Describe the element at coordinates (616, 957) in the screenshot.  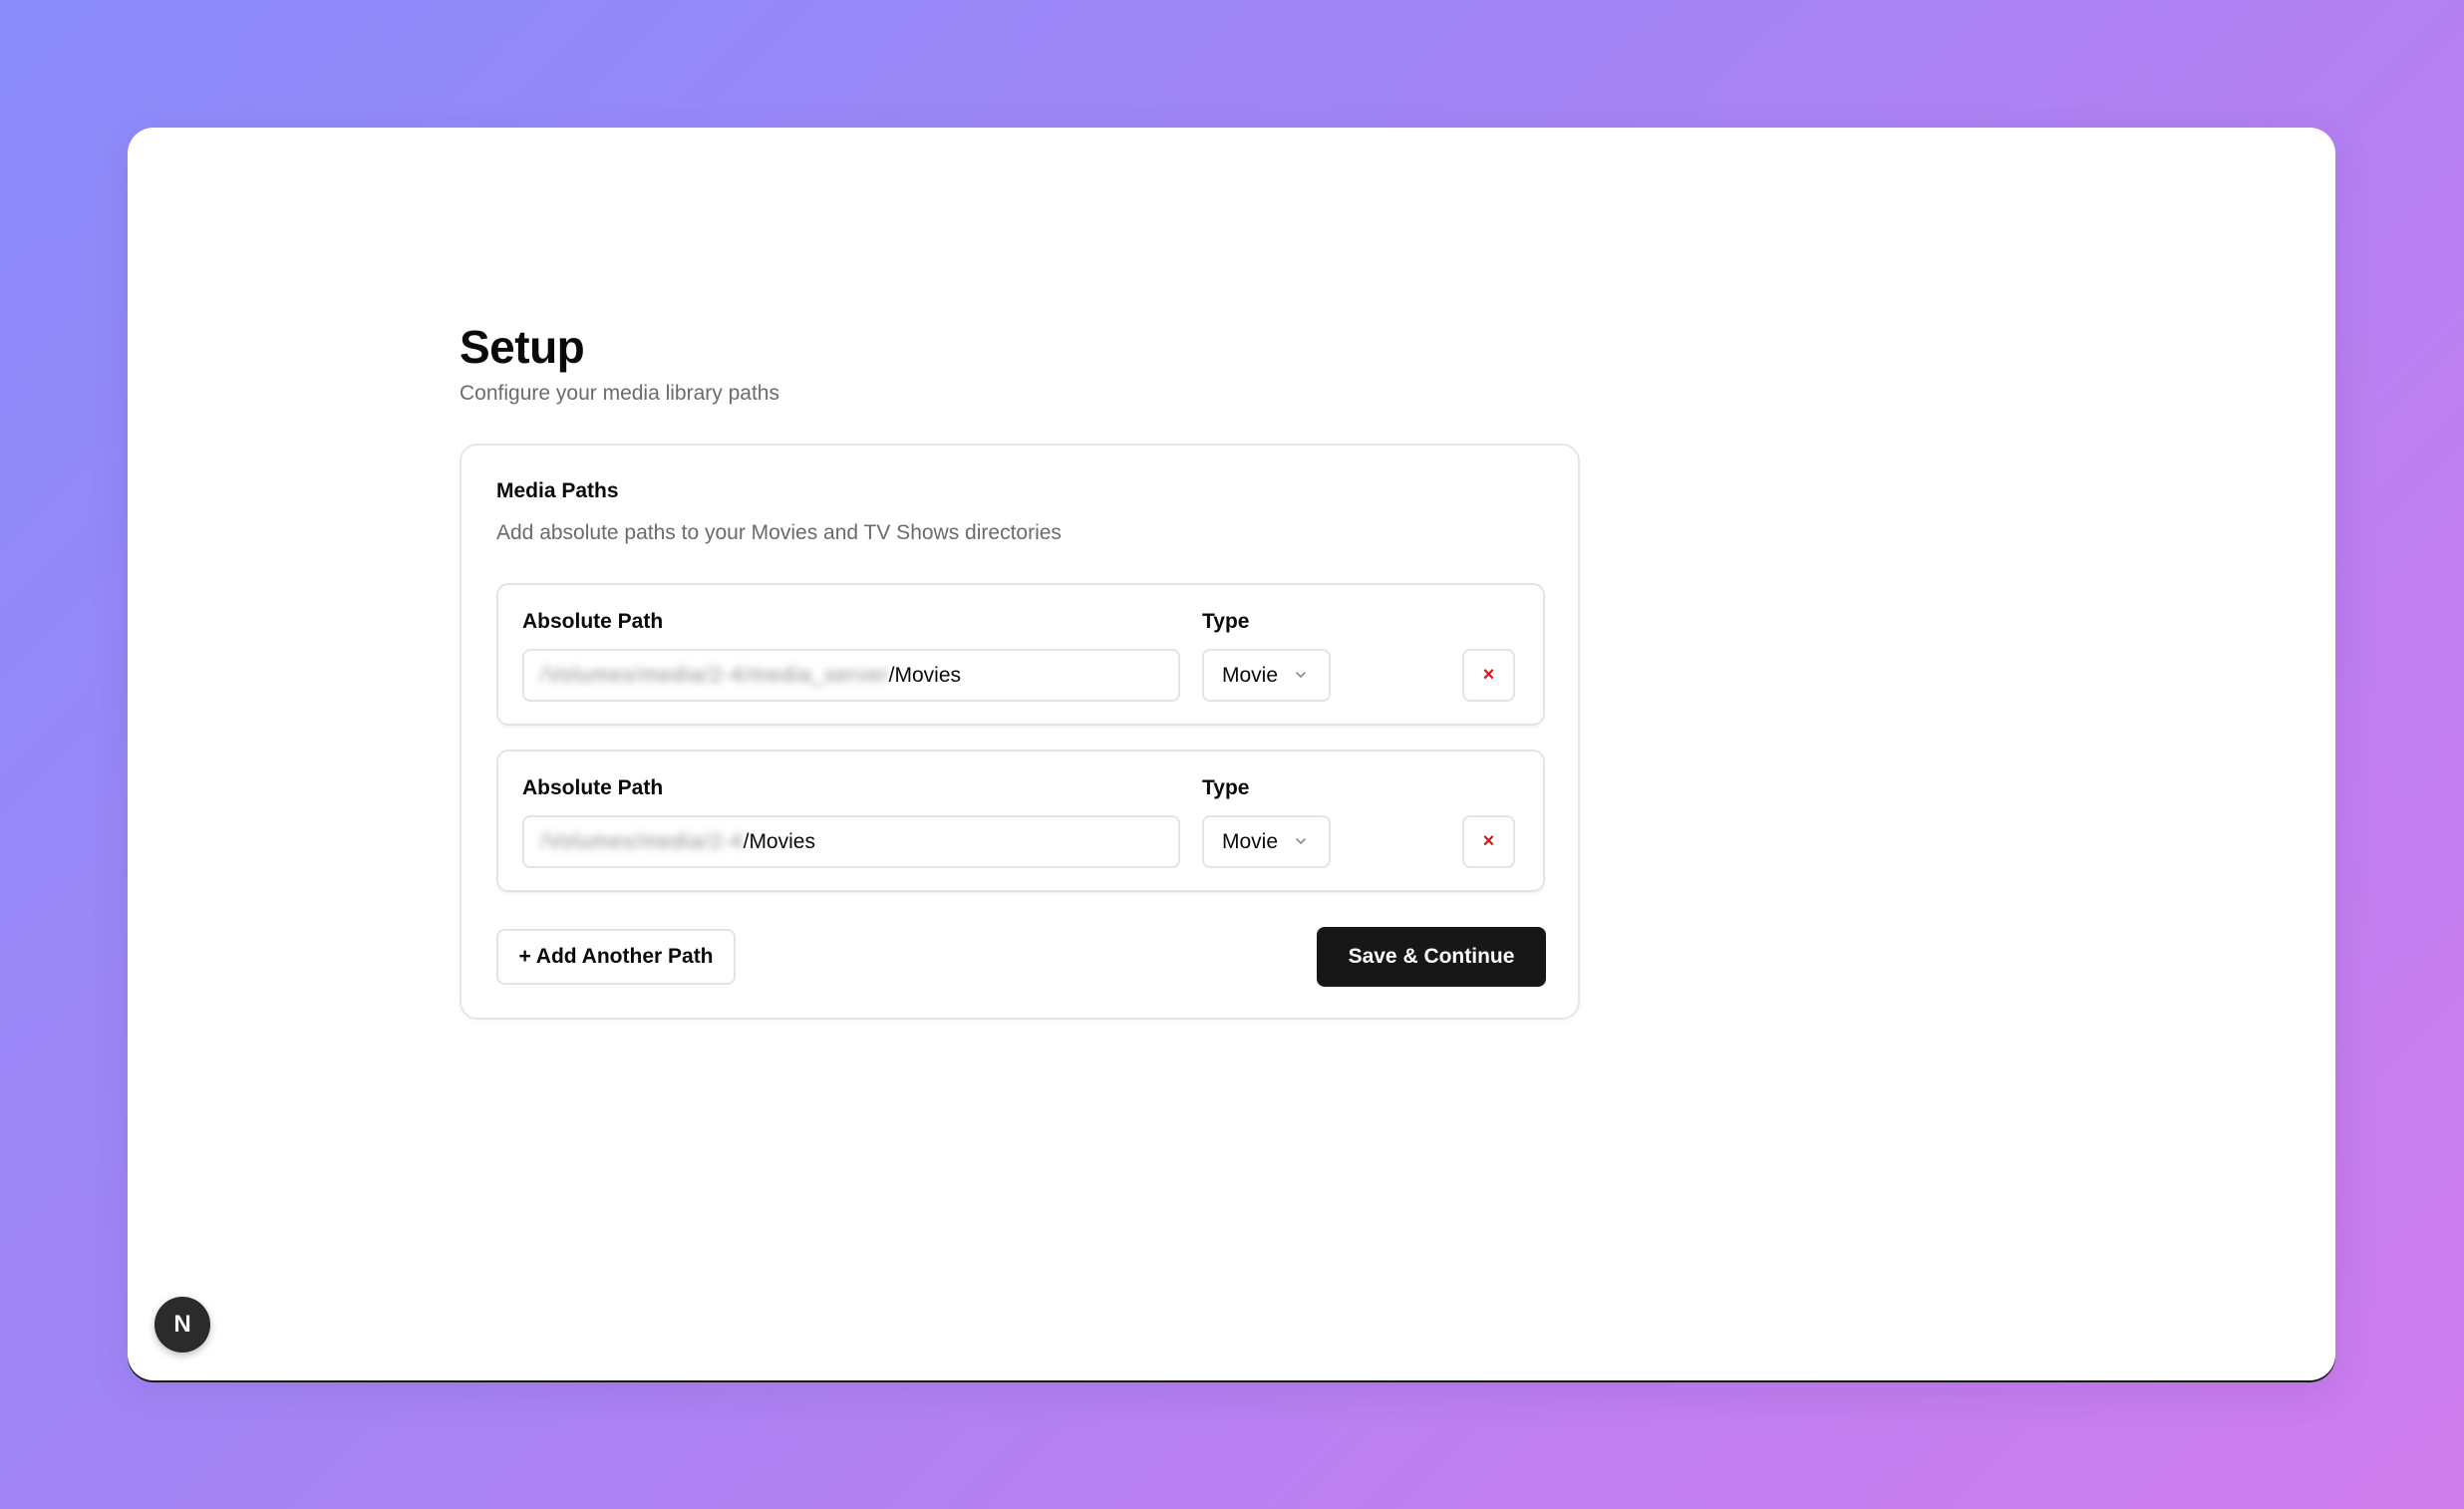
I see `add-another-path-button: + Add Another Path` at that location.